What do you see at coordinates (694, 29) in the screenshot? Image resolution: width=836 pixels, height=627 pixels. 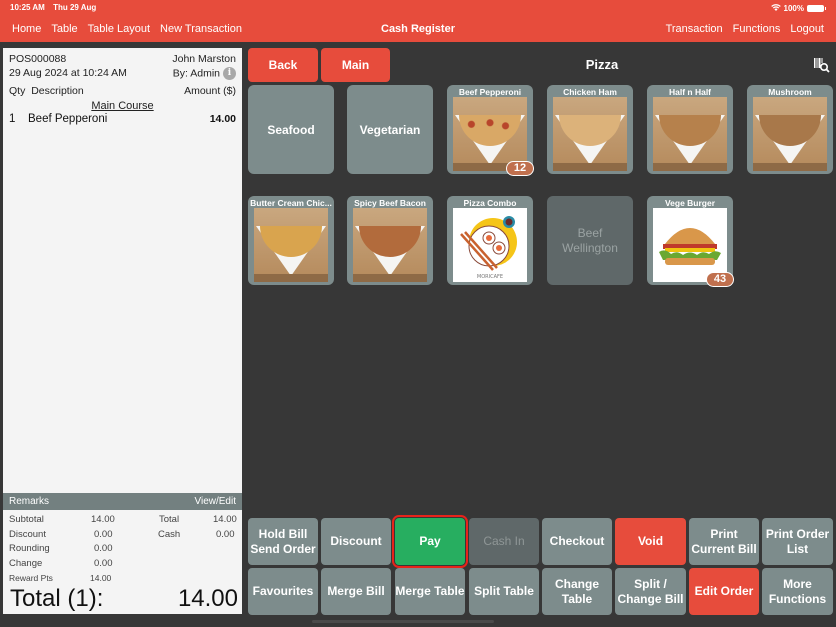 I see `nav-transaction: Transaction` at bounding box center [694, 29].